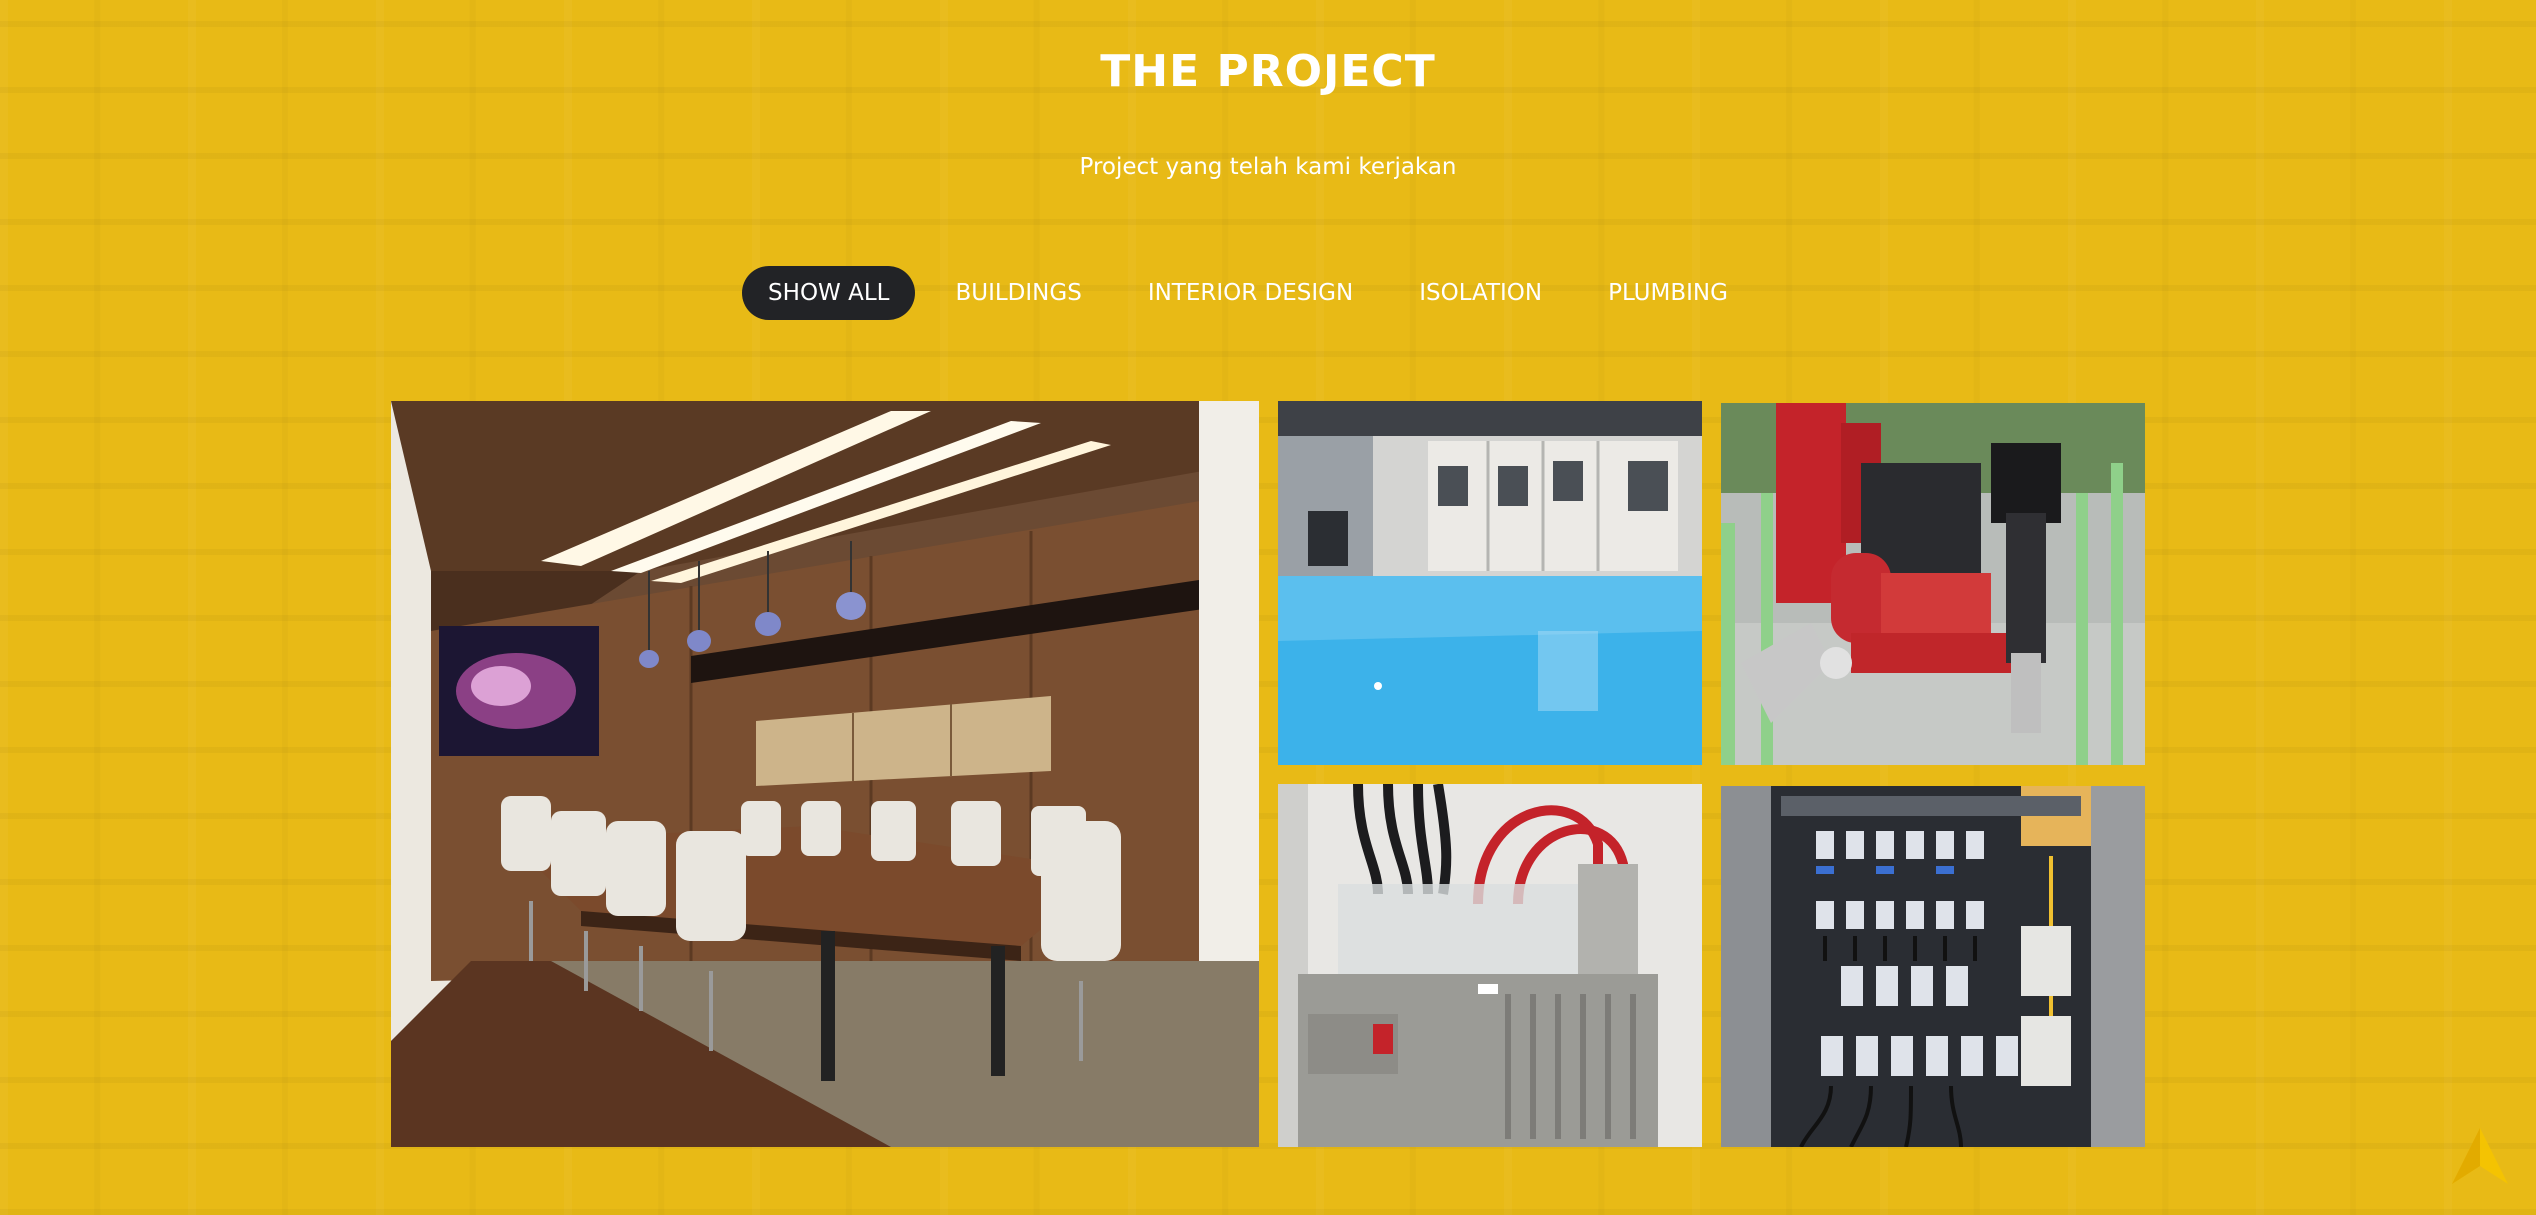  I want to click on filter-show-all: SHOW ALL, so click(829, 293).